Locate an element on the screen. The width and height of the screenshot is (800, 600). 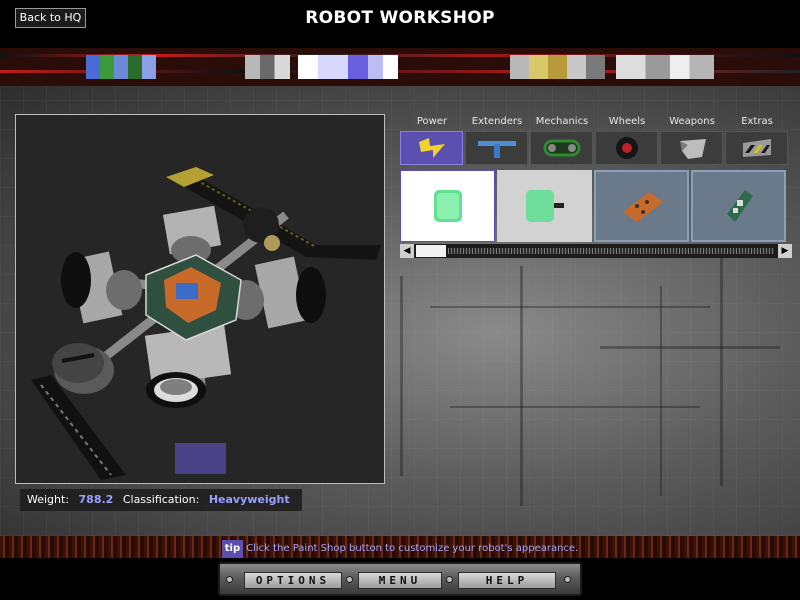
tab-weapons: Weapons is located at coordinates (692, 141).